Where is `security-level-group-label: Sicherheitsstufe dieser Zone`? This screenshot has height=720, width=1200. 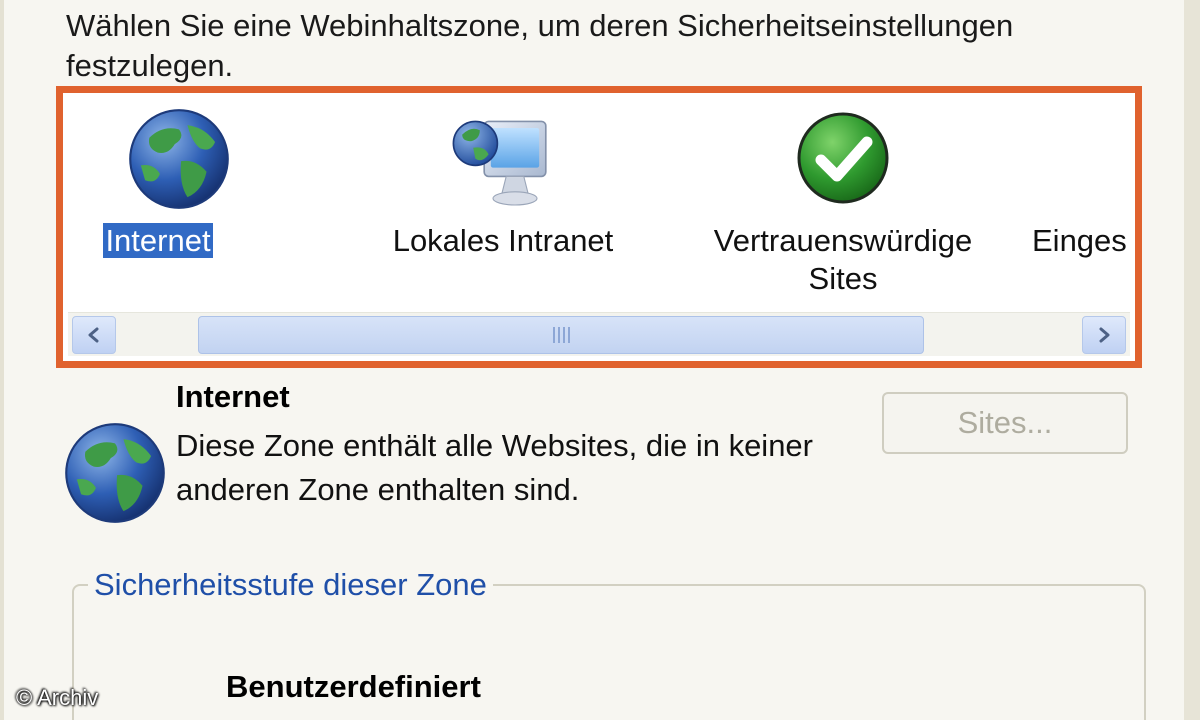
security-level-group-label: Sicherheitsstufe dieser Zone is located at coordinates (290, 585).